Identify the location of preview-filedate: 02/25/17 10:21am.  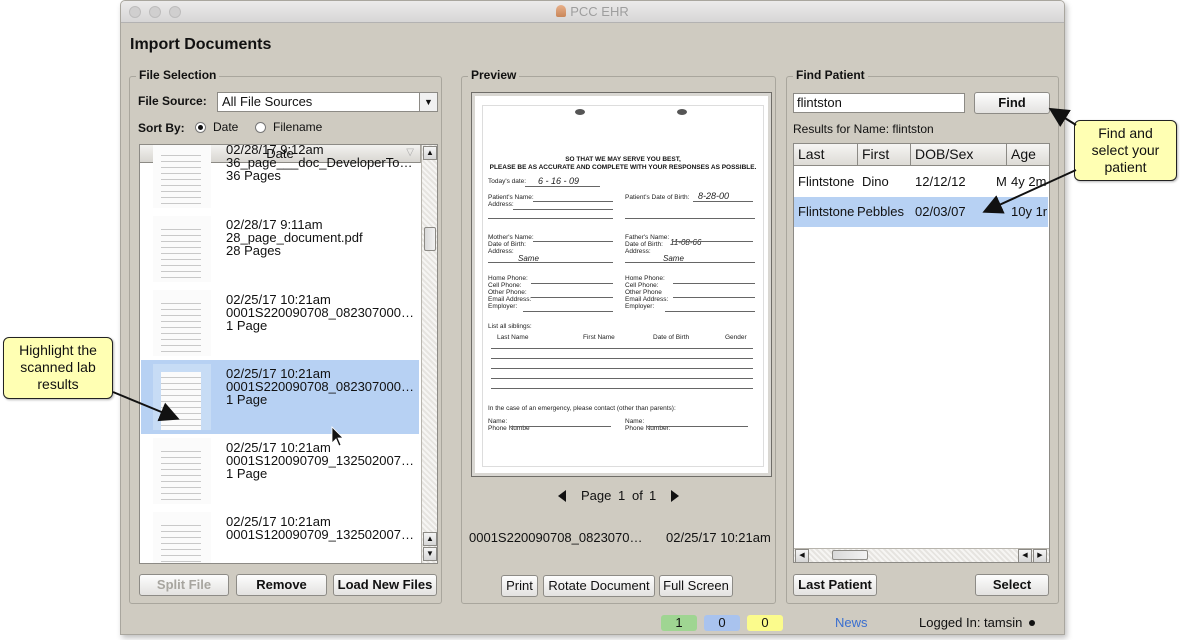
(718, 537).